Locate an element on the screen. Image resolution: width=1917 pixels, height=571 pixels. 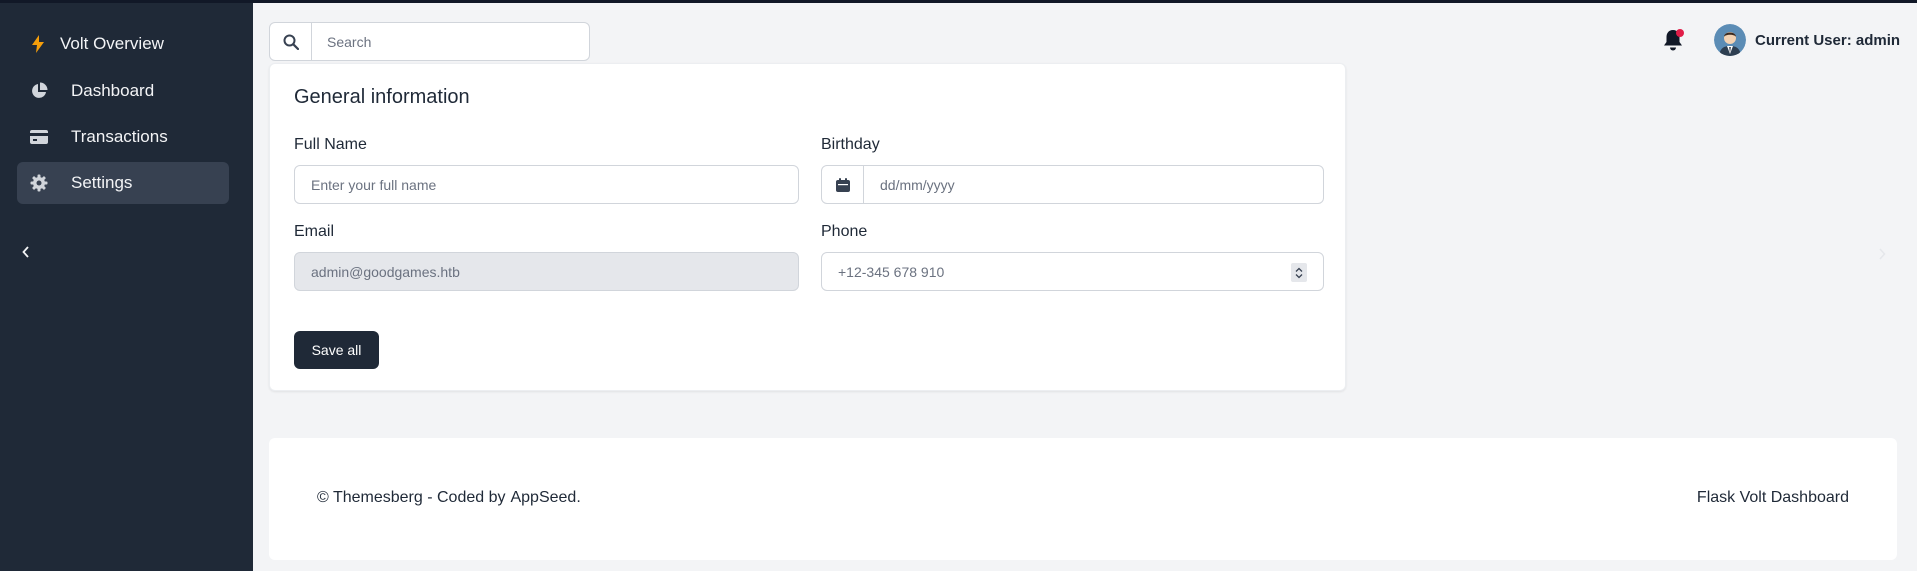
chevron-left-icon is located at coordinates (26, 254).